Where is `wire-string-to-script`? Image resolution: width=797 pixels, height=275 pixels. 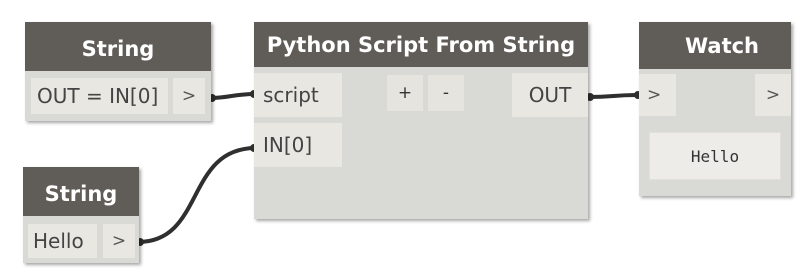
wire-string-to-script is located at coordinates (233, 96).